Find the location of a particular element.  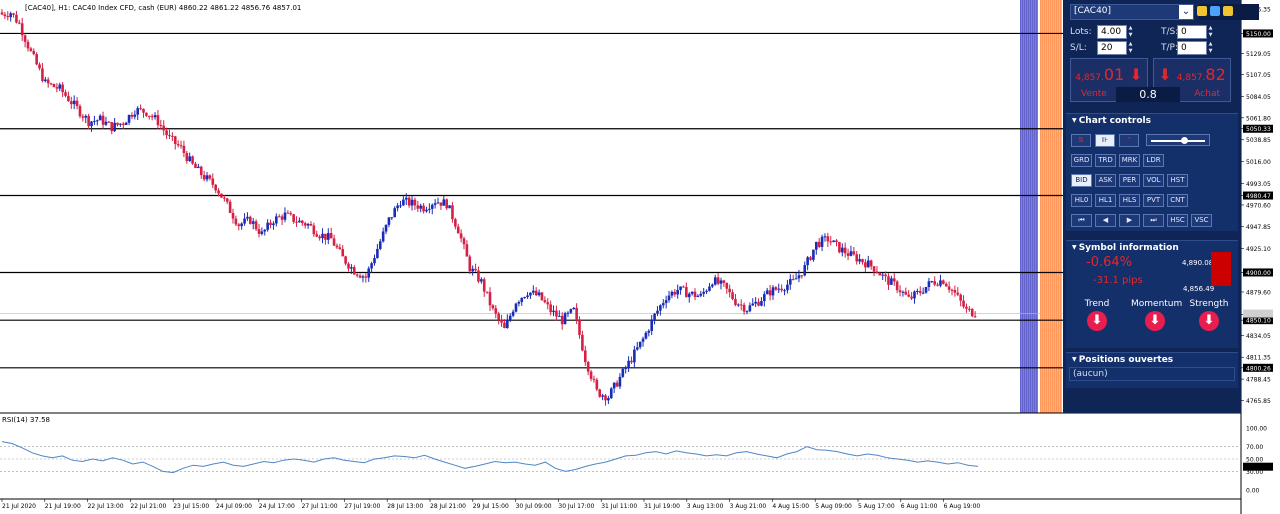

copy-icon is located at coordinates (1202, 11).